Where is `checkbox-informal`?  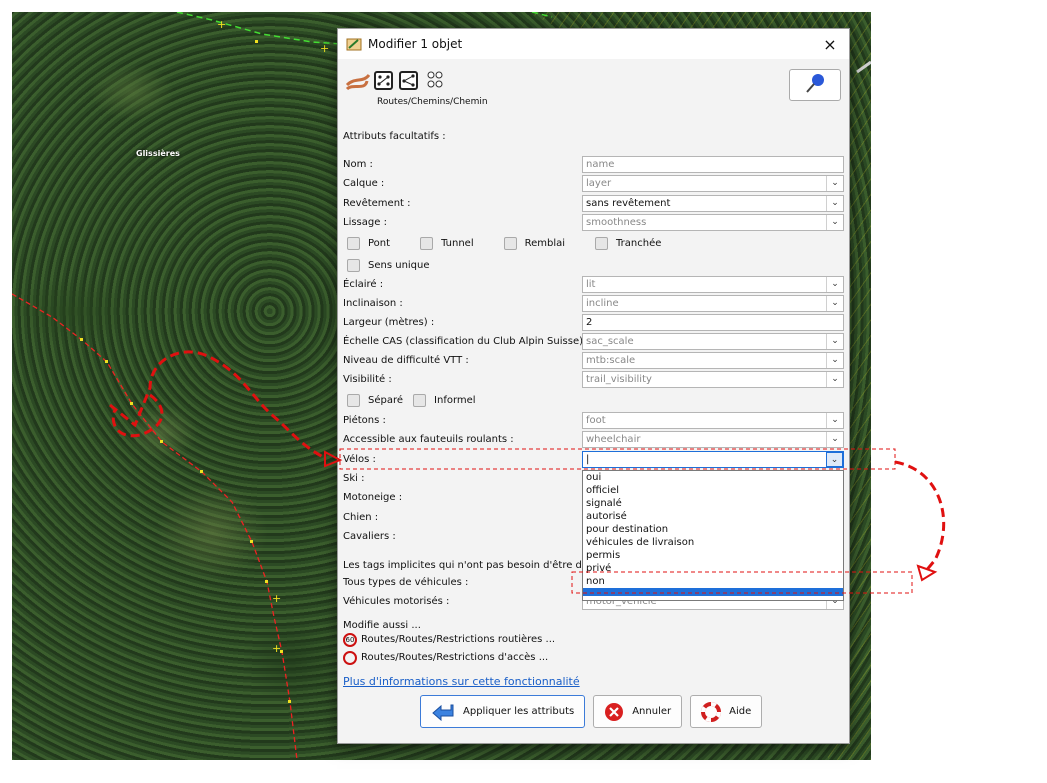
checkbox-informal is located at coordinates (420, 400).